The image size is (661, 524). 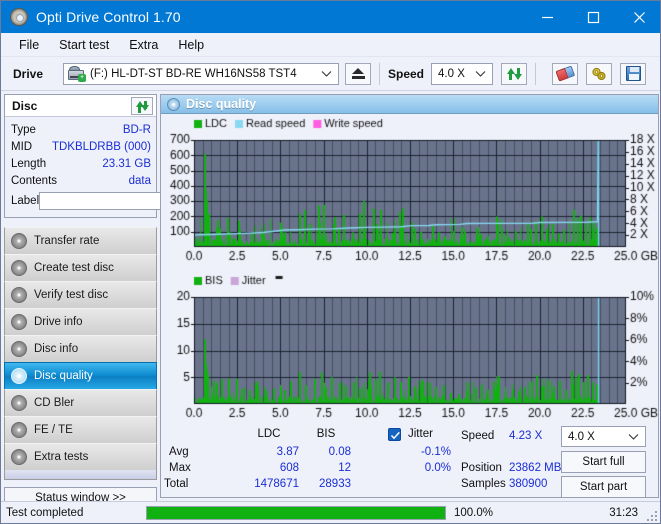 I want to click on resize-grip, so click(x=651, y=515).